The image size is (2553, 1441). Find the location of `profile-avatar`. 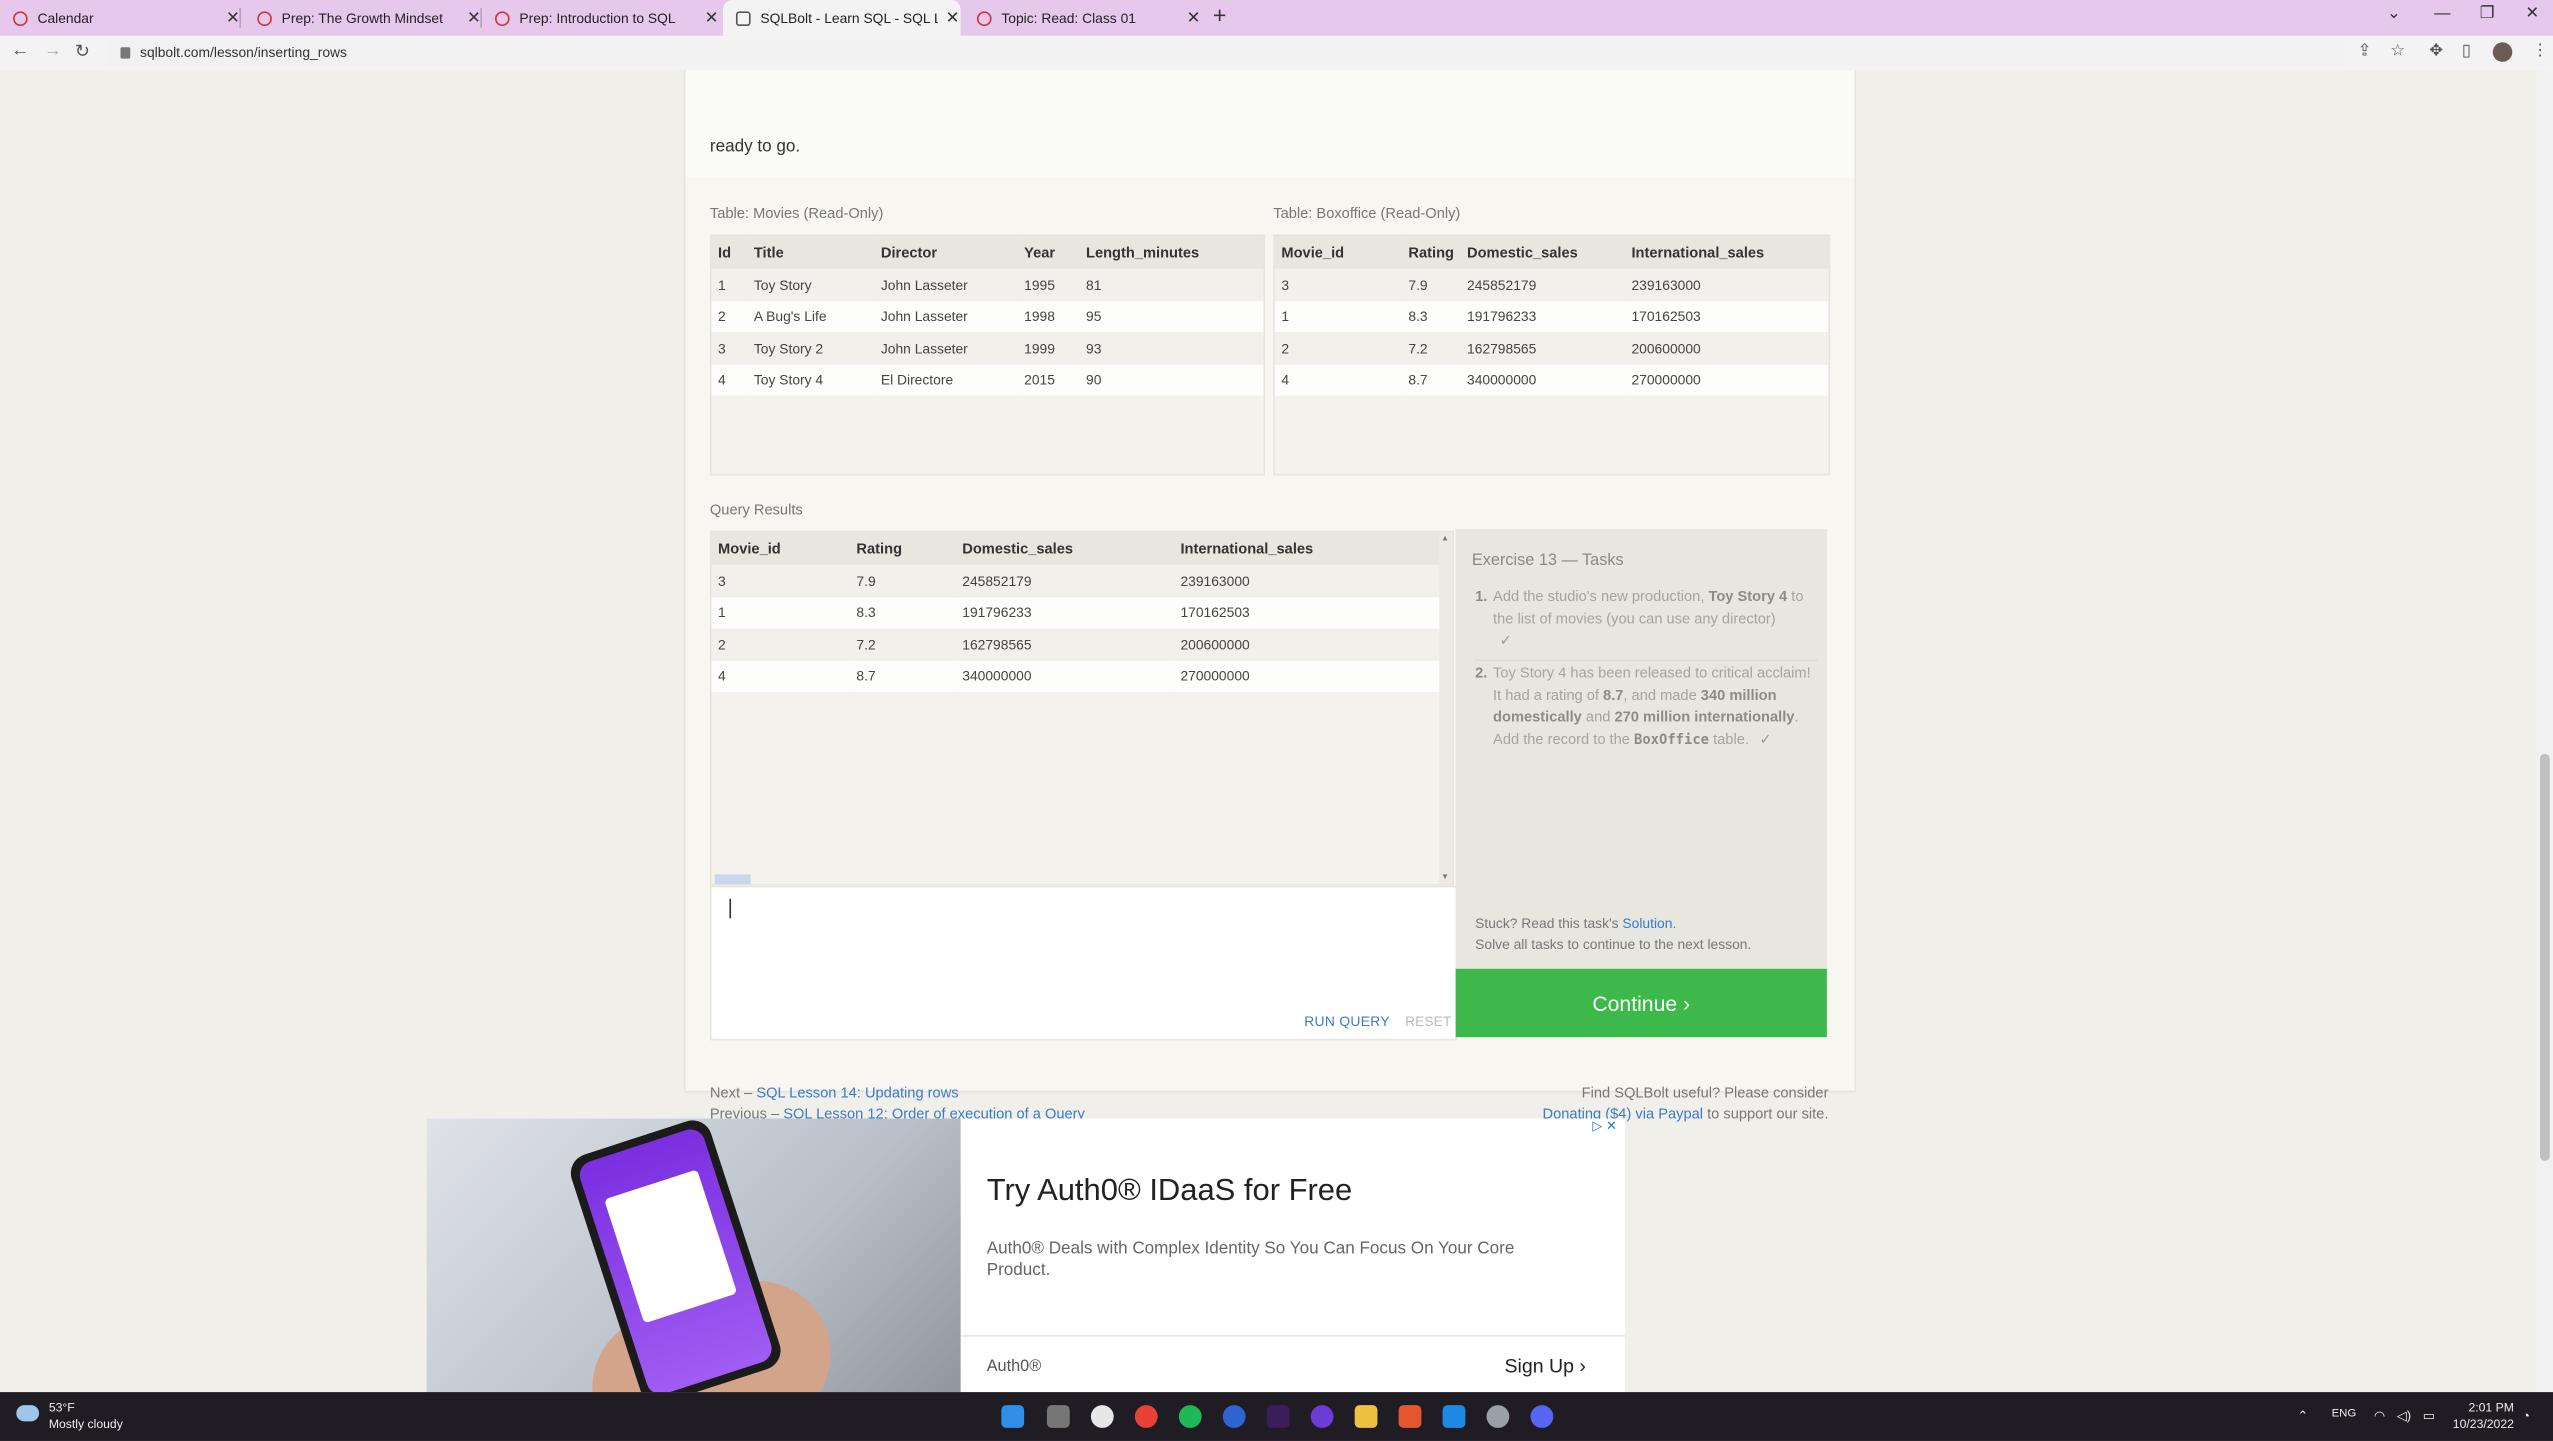

profile-avatar is located at coordinates (2502, 52).